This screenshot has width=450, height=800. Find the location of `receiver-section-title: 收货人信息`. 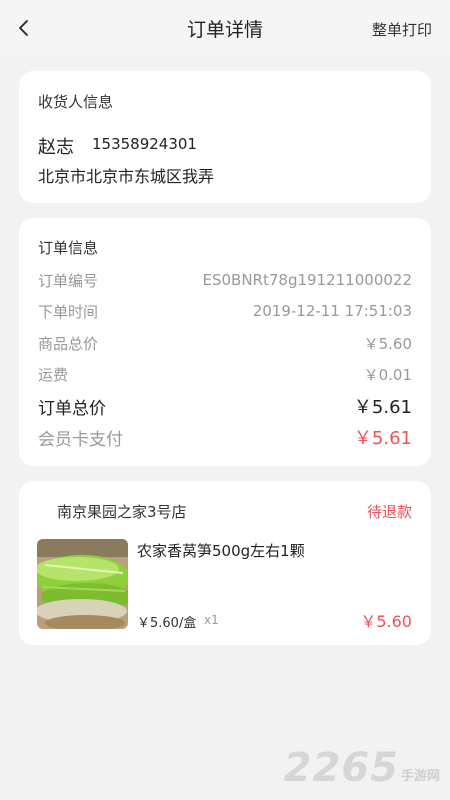

receiver-section-title: 收货人信息 is located at coordinates (76, 102).